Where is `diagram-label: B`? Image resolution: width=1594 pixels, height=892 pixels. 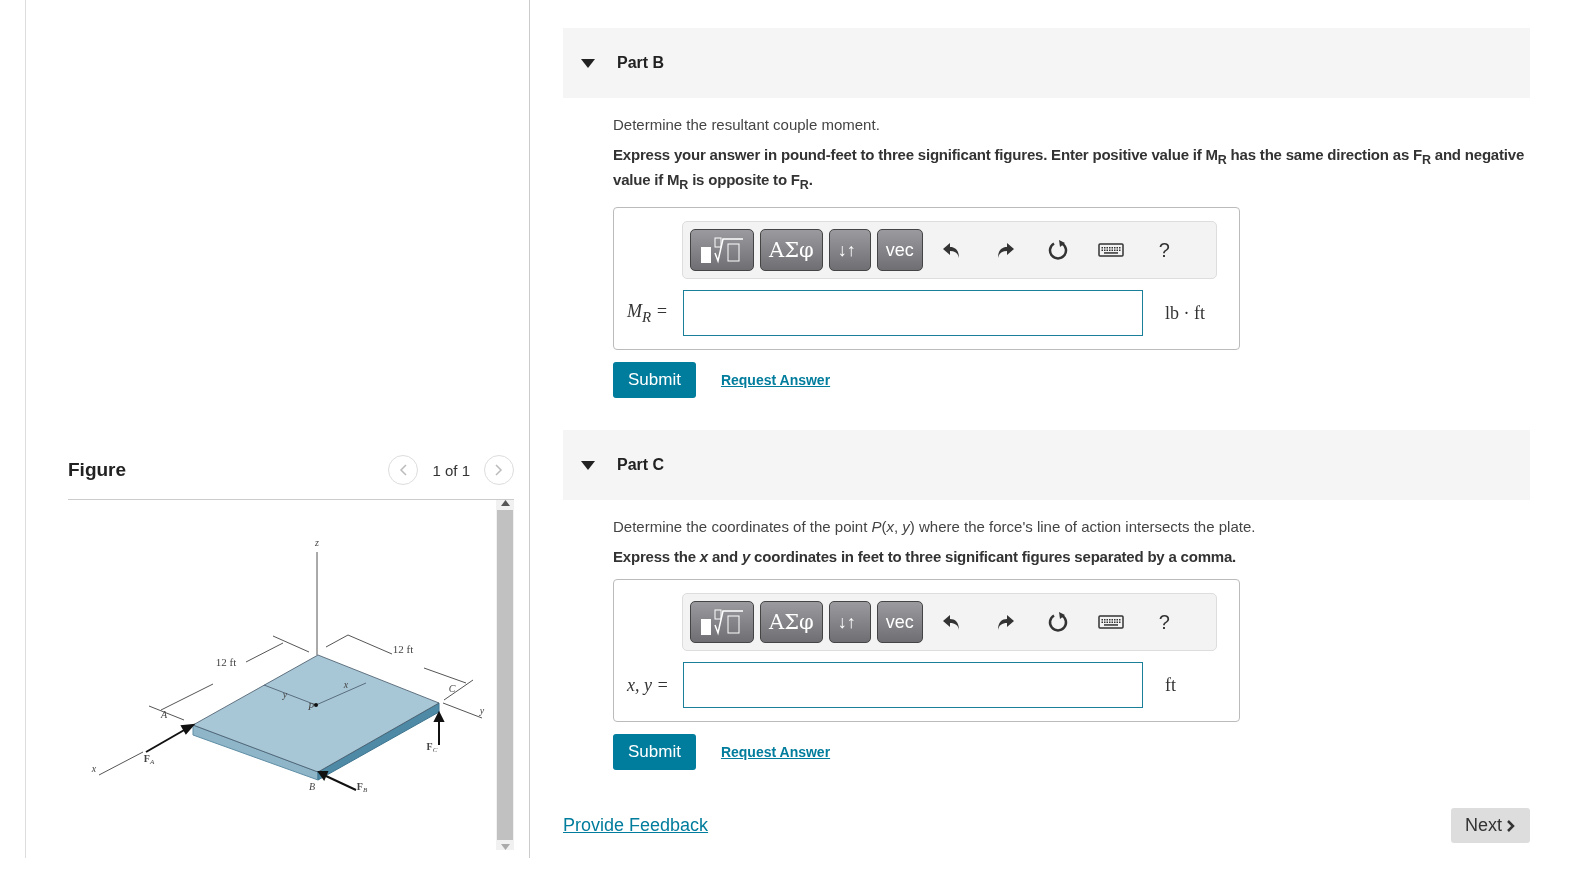 diagram-label: B is located at coordinates (312, 786).